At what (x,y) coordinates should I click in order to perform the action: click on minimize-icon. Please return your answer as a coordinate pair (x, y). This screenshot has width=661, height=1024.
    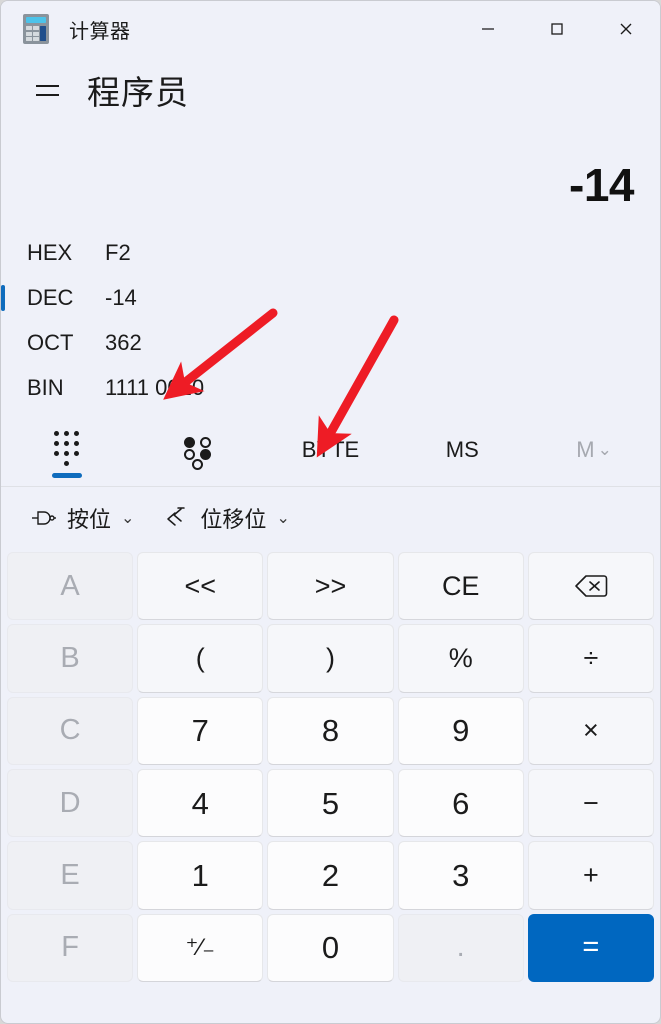
    Looking at the image, I should click on (487, 29).